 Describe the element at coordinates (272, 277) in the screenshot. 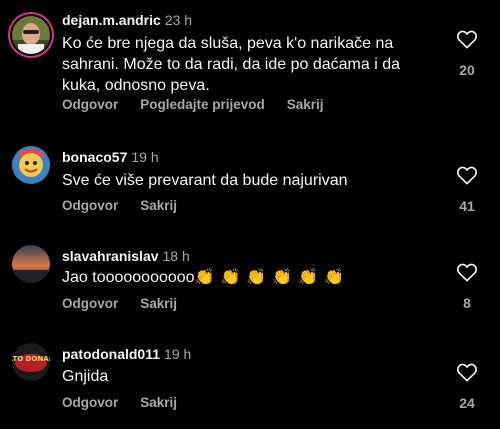

I see `clapping-hands-emoji: 👏👏👏👏👏👏` at that location.